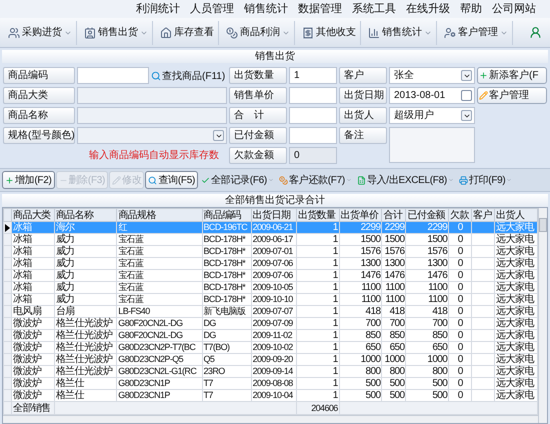 This screenshot has height=424, width=550. I want to click on menu-item: 数据管理, so click(320, 9).